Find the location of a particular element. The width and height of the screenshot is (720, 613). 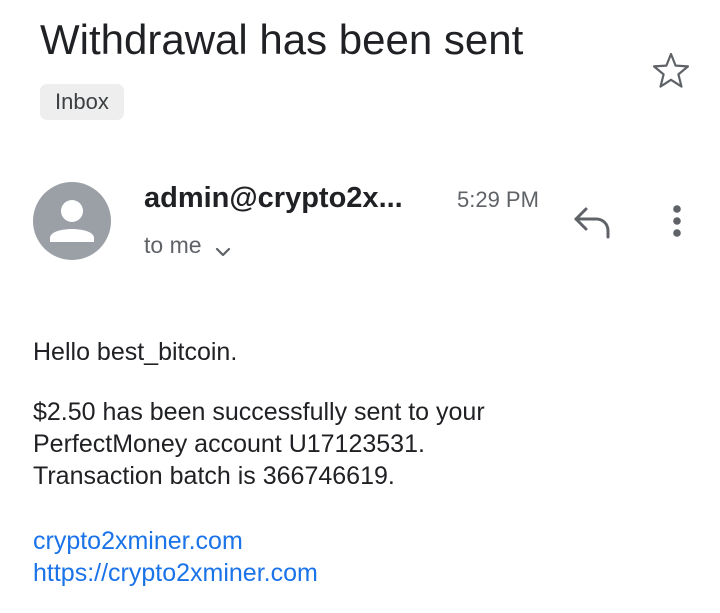

more-vert-icon is located at coordinates (677, 221).